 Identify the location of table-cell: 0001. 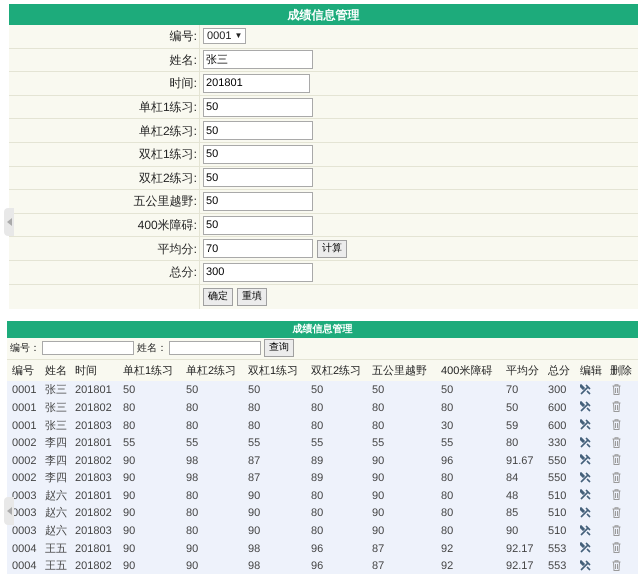
(24, 408).